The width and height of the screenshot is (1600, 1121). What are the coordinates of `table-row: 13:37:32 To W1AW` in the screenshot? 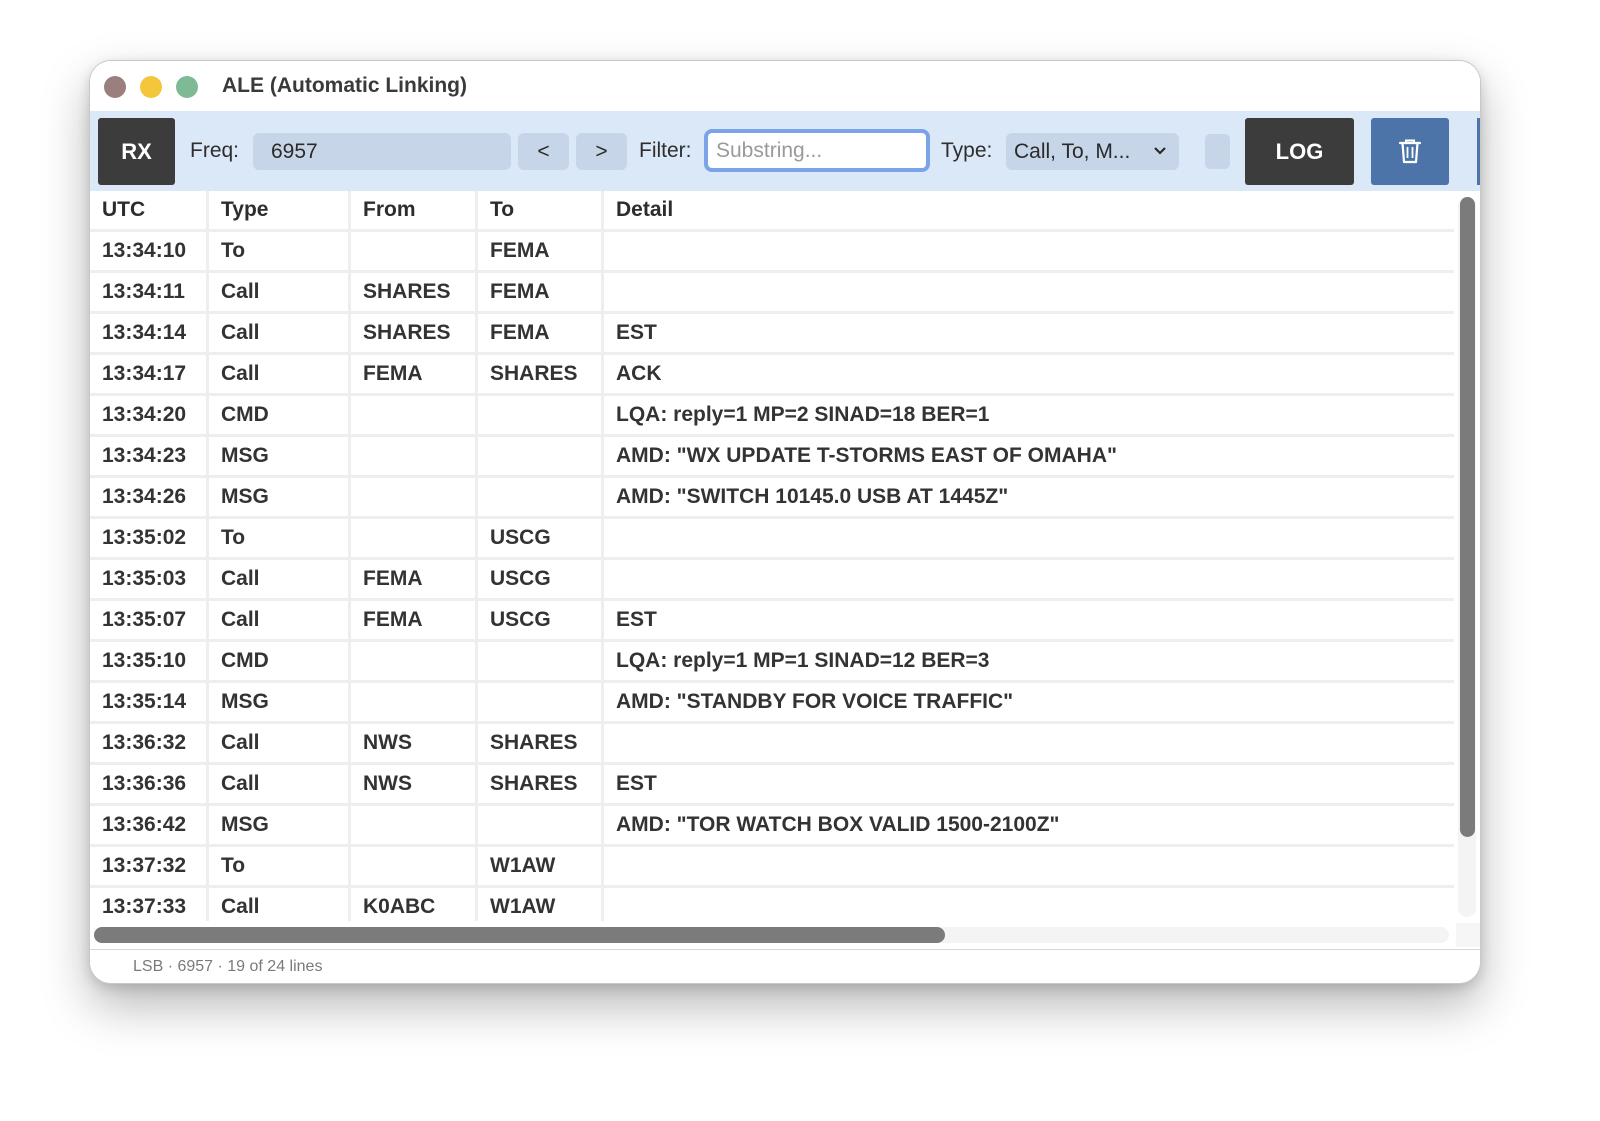 It's located at (772, 867).